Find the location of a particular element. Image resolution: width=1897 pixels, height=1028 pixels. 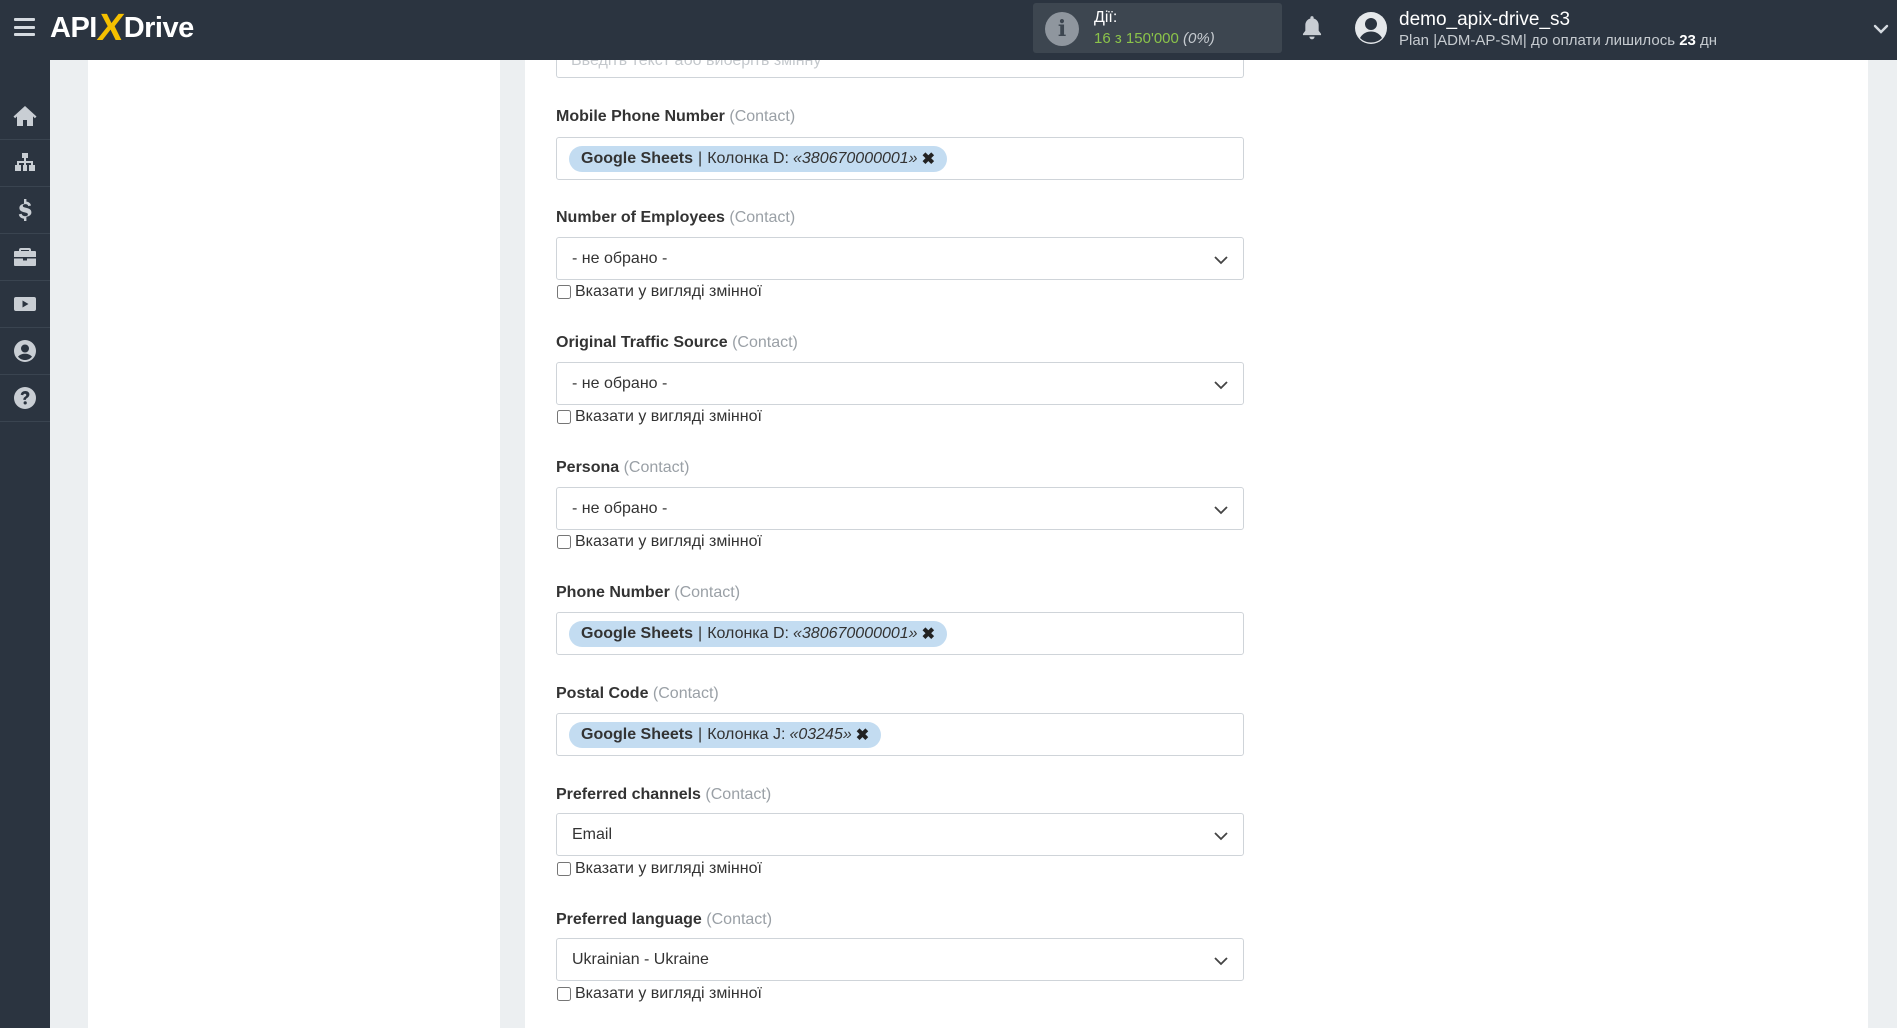

actions-value: 16 з 150'000 (0%) is located at coordinates (1154, 38).